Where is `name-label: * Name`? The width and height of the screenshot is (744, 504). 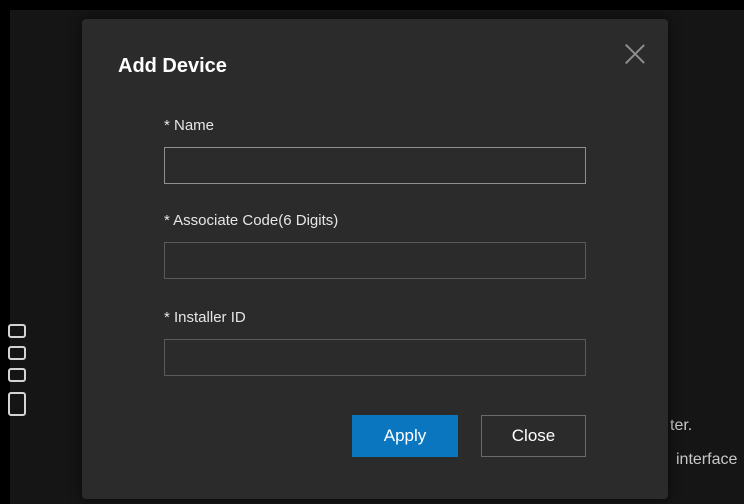 name-label: * Name is located at coordinates (189, 125).